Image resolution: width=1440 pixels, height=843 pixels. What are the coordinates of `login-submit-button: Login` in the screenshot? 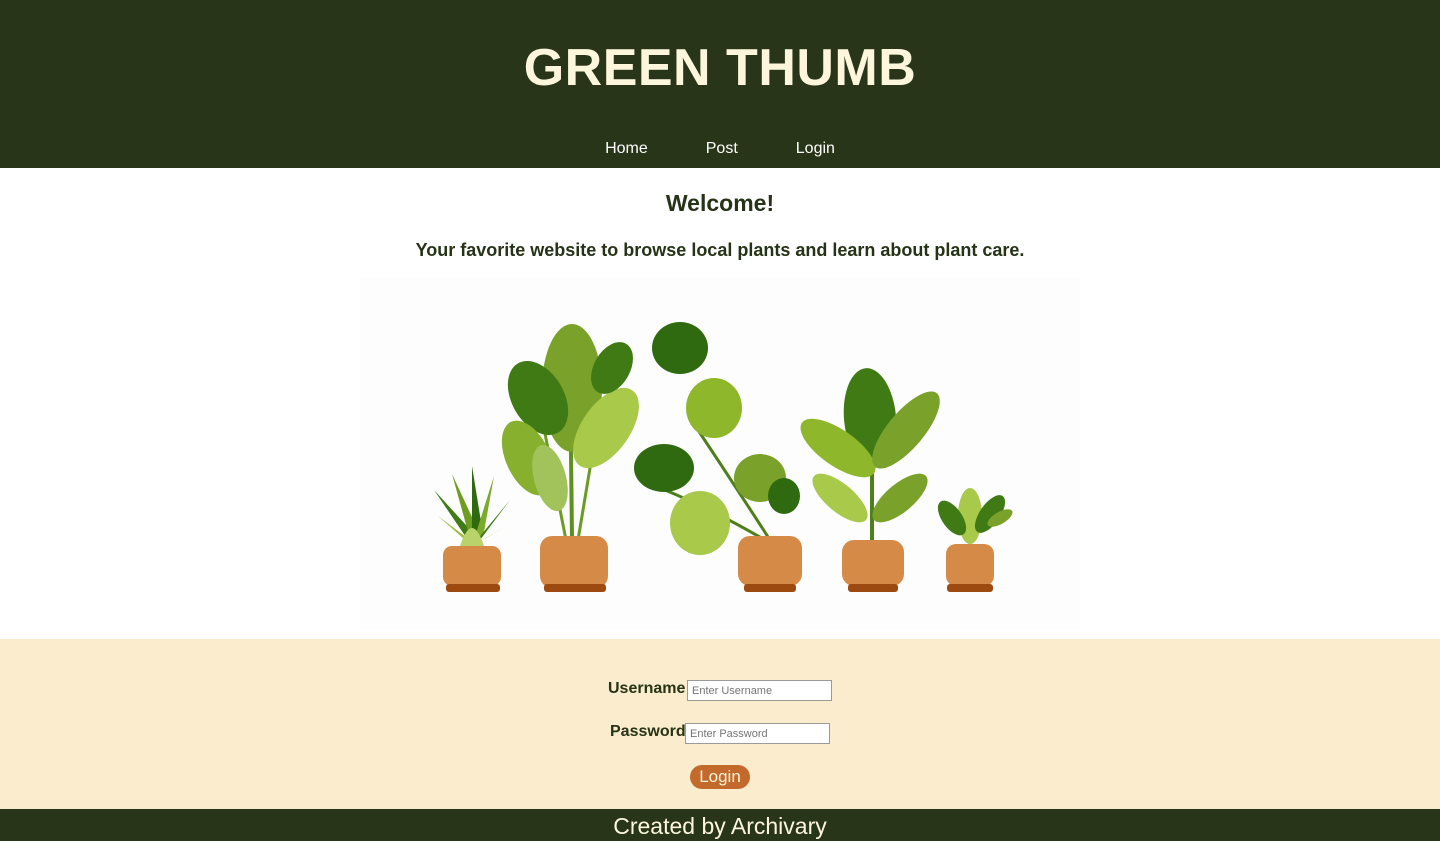 It's located at (720, 777).